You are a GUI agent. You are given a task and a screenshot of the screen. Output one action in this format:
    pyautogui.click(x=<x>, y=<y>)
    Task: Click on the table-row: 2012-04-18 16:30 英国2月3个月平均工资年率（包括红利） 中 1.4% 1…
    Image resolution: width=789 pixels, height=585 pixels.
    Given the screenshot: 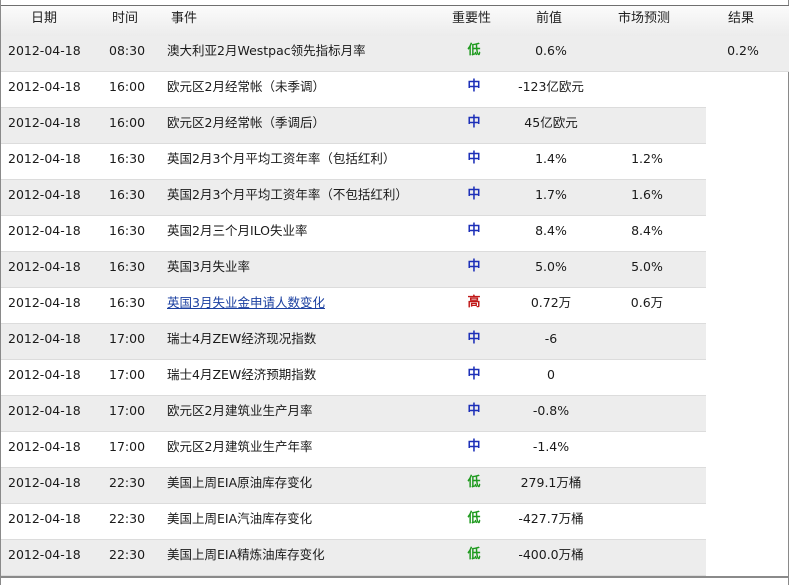 What is the action you would take?
    pyautogui.click(x=395, y=162)
    